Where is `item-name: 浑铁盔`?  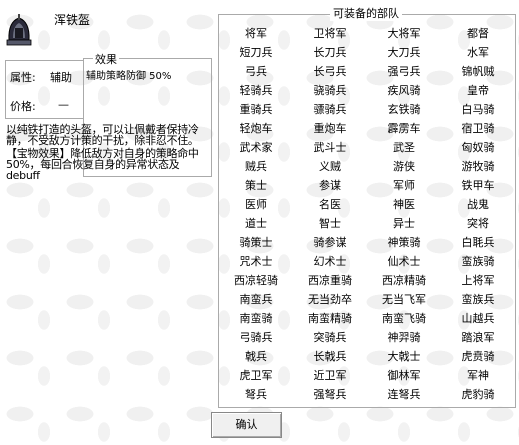
item-name: 浑铁盔 is located at coordinates (72, 20).